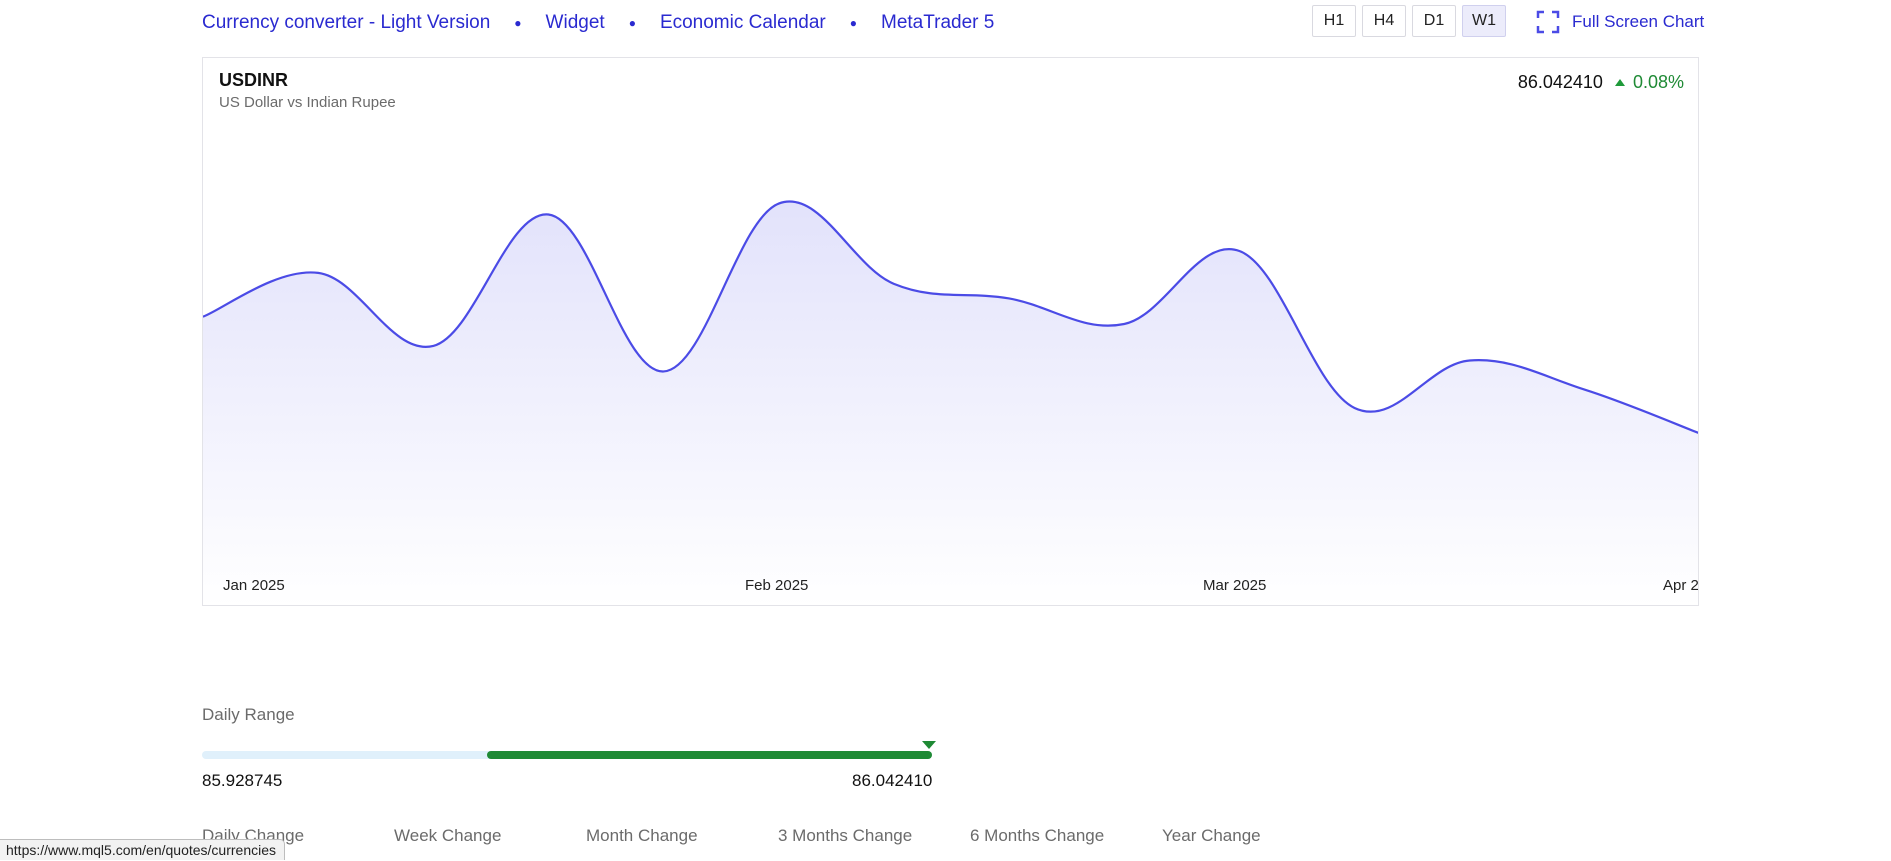 The height and width of the screenshot is (861, 1891). Describe the element at coordinates (1434, 21) in the screenshot. I see `timeframe-d1-button: D1` at that location.